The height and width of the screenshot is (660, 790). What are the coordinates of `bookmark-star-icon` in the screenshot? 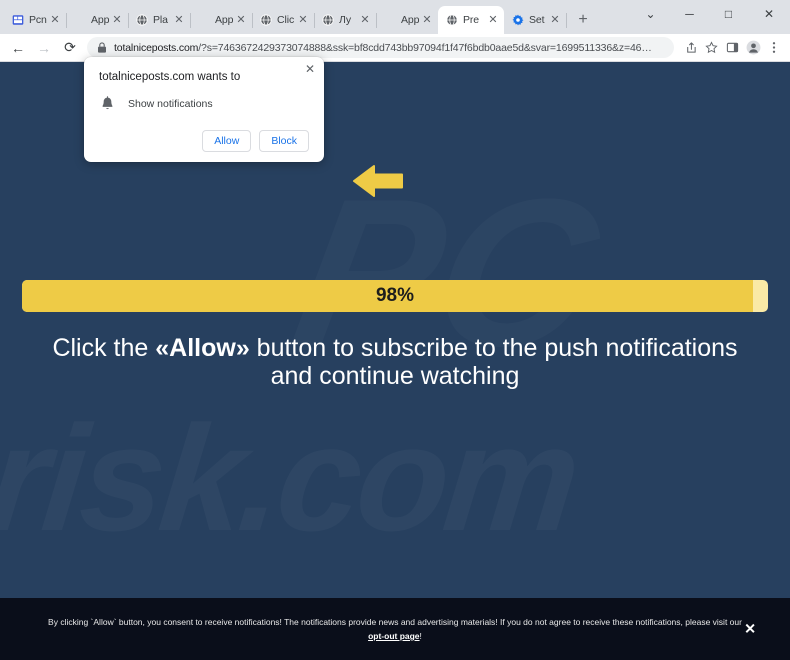 It's located at (711, 48).